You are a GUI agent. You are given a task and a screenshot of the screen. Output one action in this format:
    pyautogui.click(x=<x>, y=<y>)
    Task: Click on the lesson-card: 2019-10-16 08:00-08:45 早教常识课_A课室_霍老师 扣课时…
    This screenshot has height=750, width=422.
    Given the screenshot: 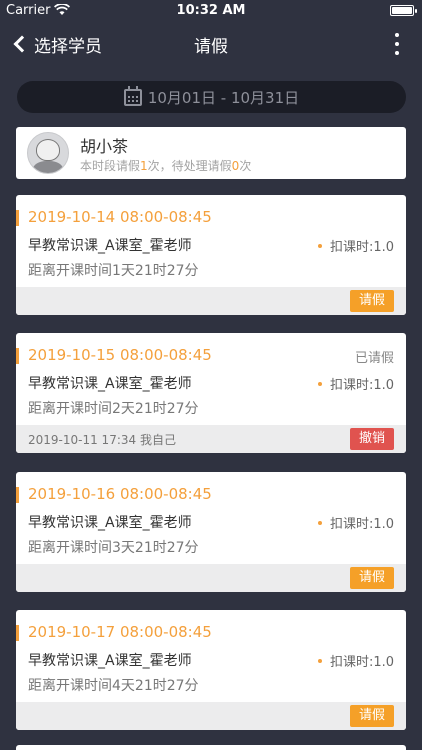 What is the action you would take?
    pyautogui.click(x=211, y=532)
    